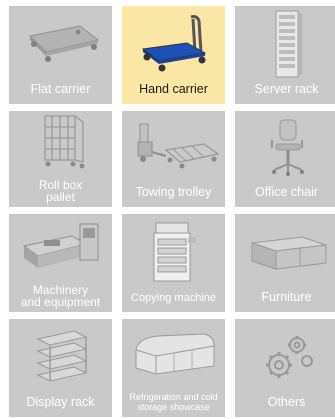 This screenshot has height=419, width=335. I want to click on machinery-icon, so click(60, 245).